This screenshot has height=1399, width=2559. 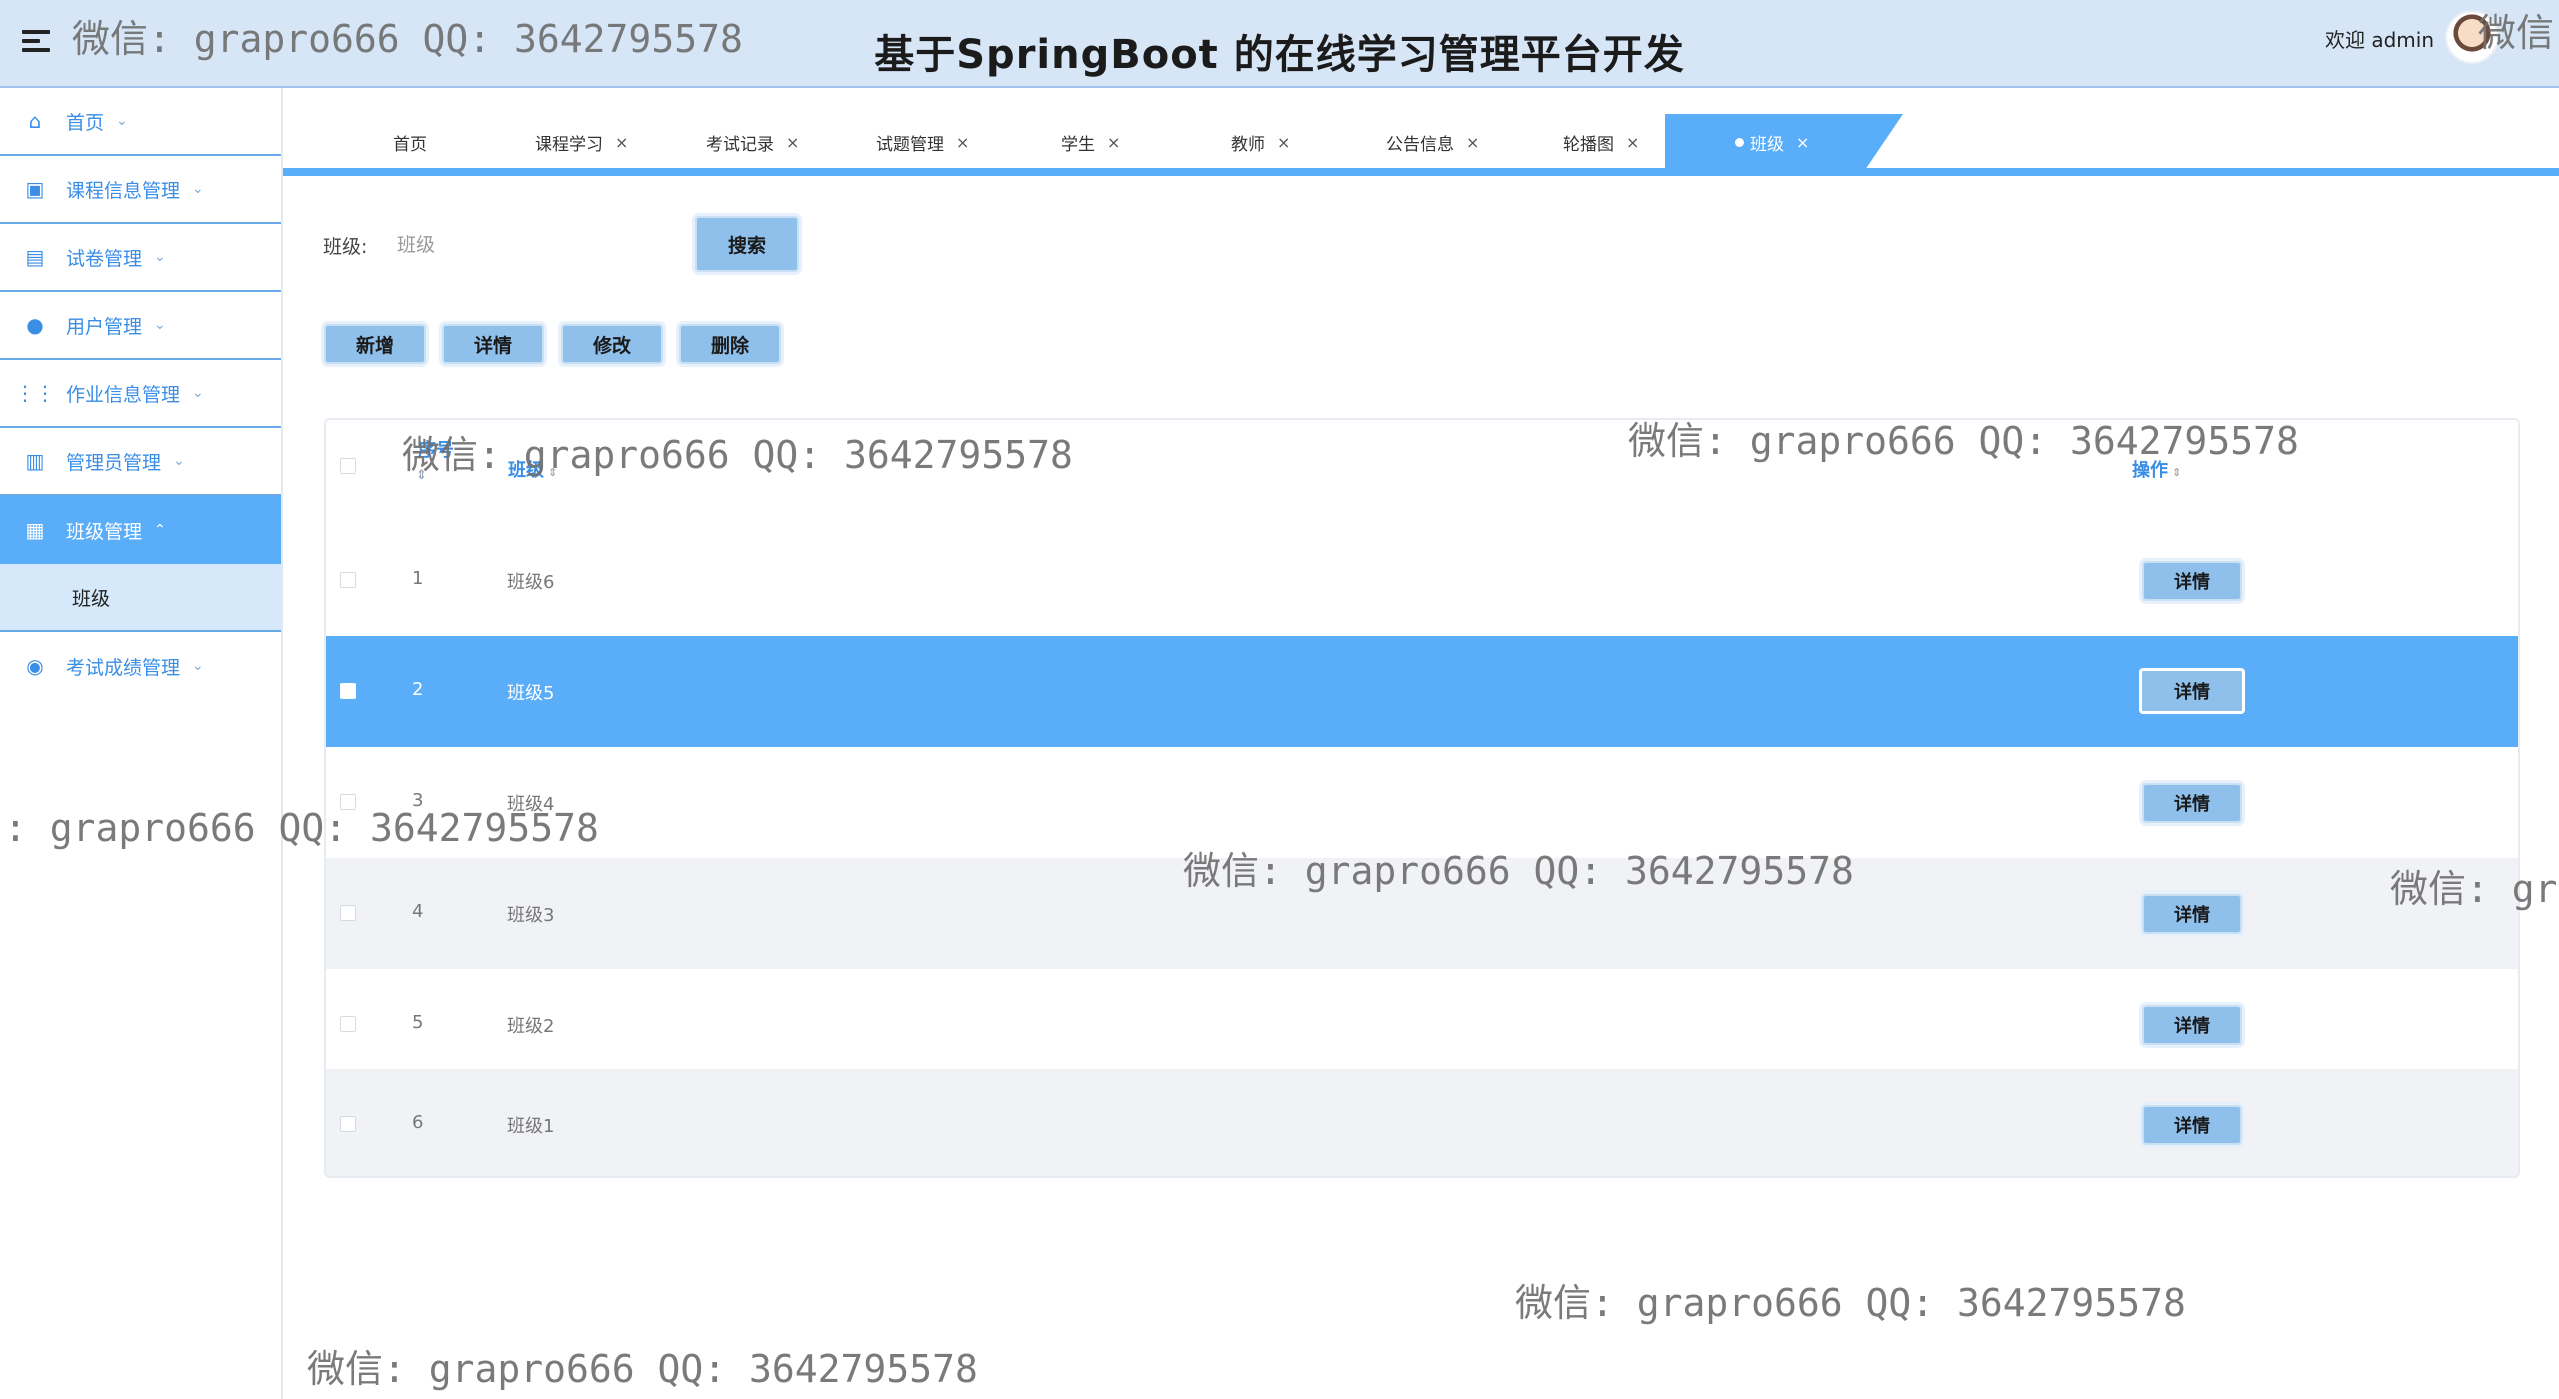 I want to click on sidebar-item-score: ◉ 考试成绩管理 ⌄, so click(x=140, y=666).